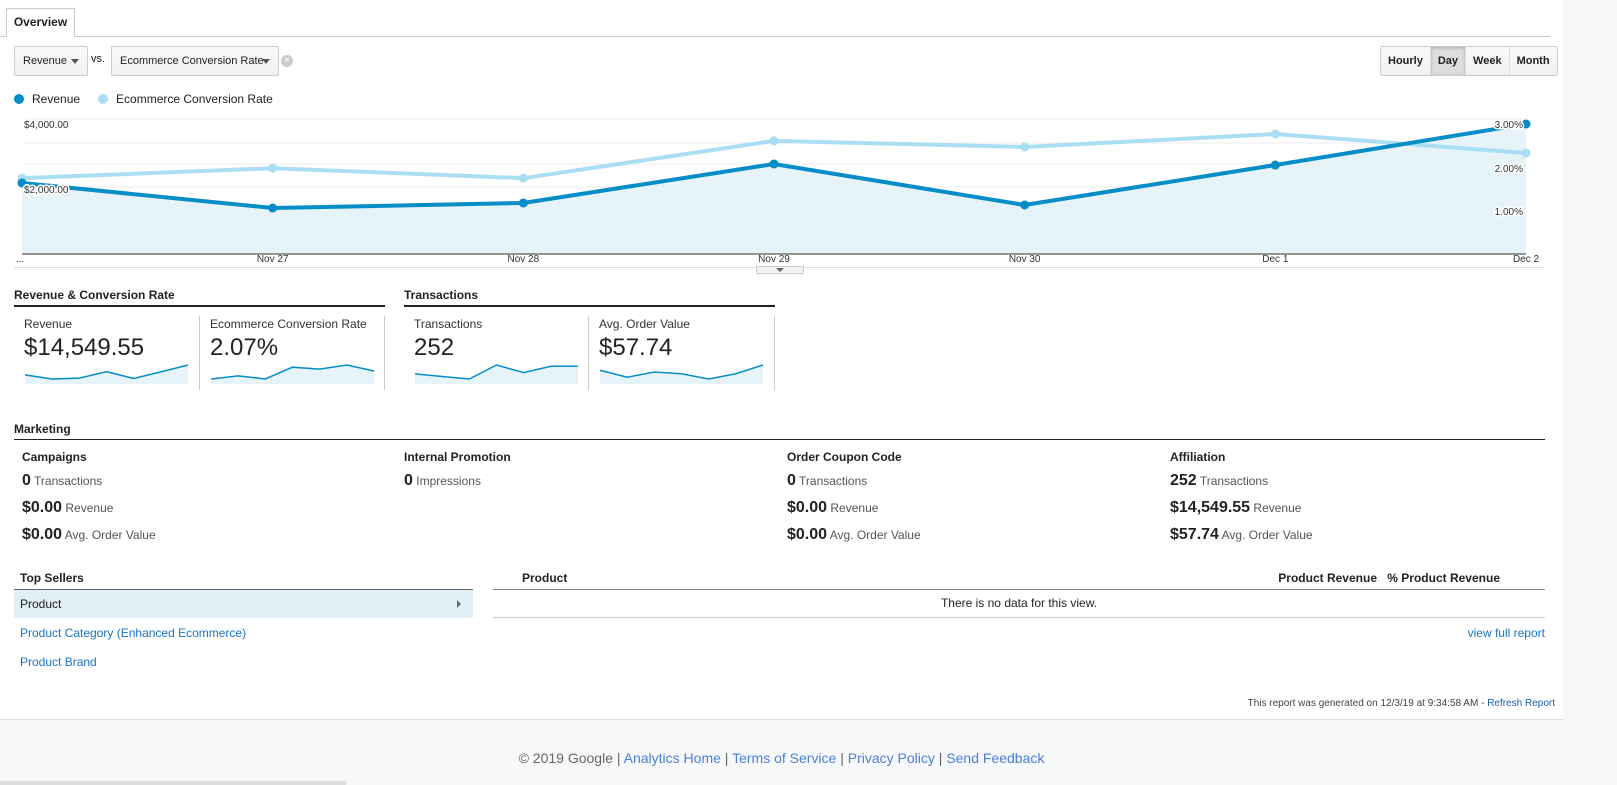 Image resolution: width=1617 pixels, height=785 pixels. What do you see at coordinates (448, 324) in the screenshot?
I see `scorecard-label: Transactions` at bounding box center [448, 324].